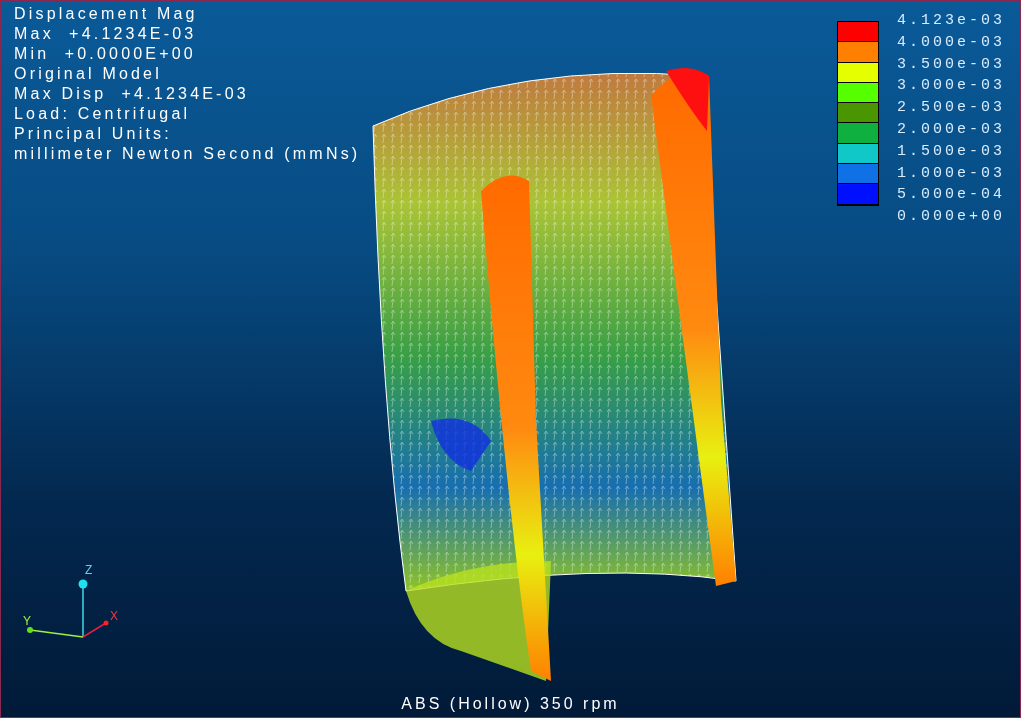 Image resolution: width=1021 pixels, height=718 pixels. Describe the element at coordinates (510, 704) in the screenshot. I see `model-caption: ABS (Hollow) 350 rpm` at that location.